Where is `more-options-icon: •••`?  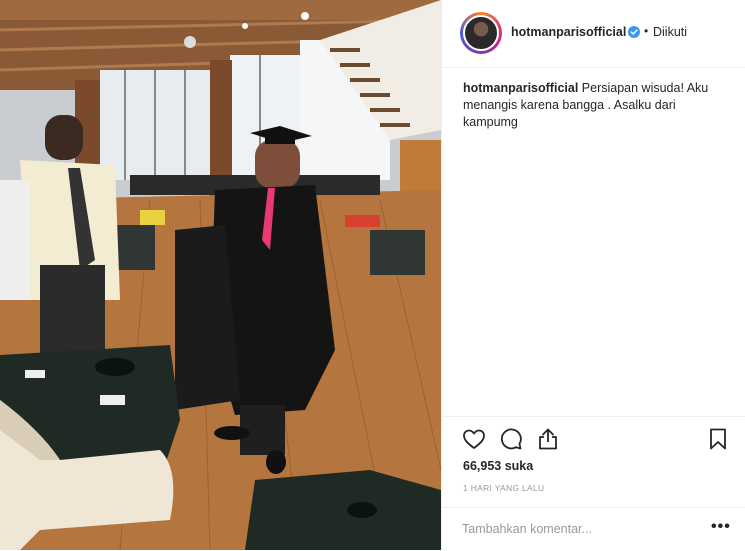
more-options-icon: ••• is located at coordinates (721, 527).